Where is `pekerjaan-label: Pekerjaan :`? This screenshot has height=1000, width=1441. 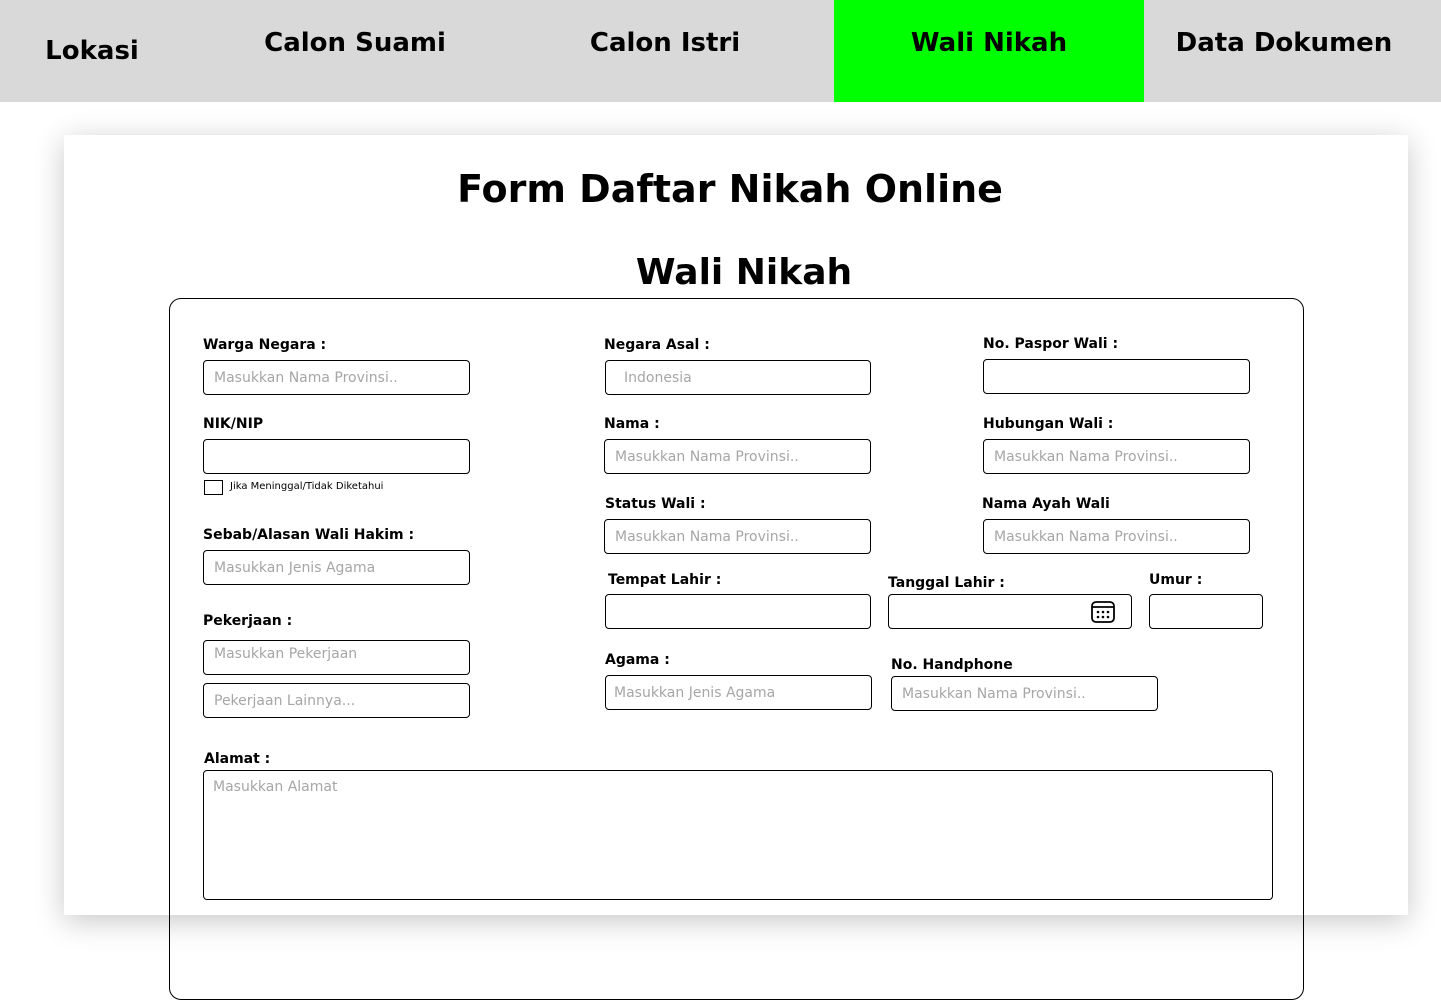
pekerjaan-label: Pekerjaan : is located at coordinates (248, 621).